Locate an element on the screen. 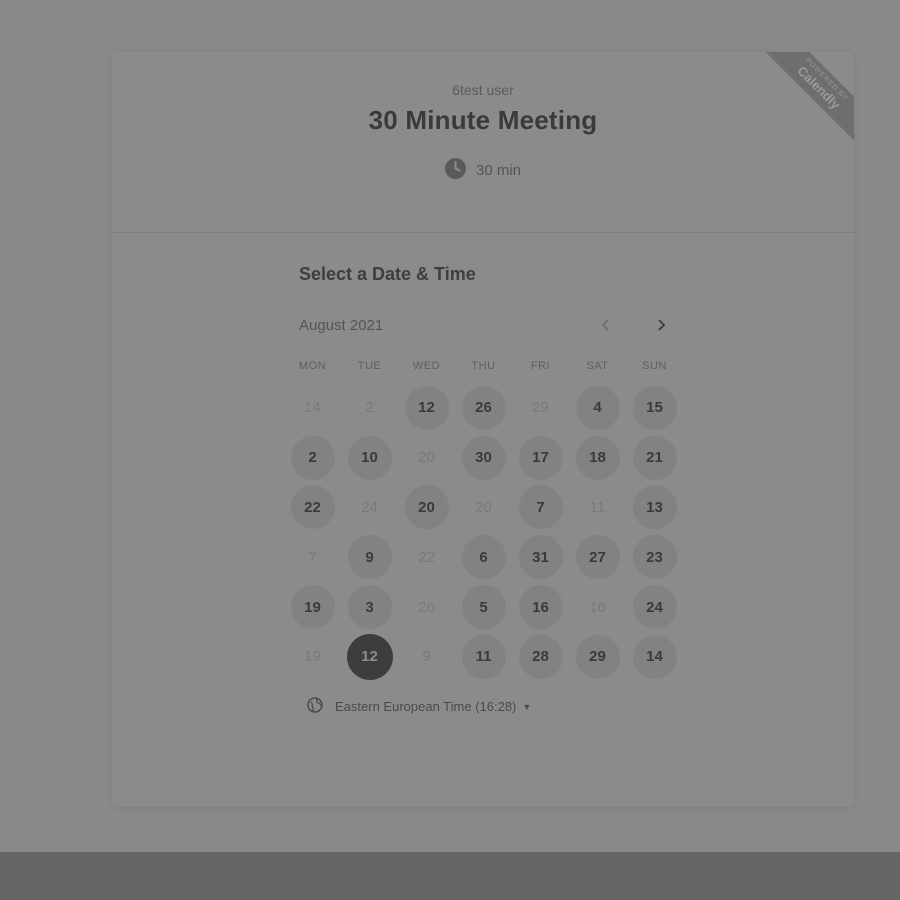 The width and height of the screenshot is (900, 900). calendar-day-unavailable: 2 is located at coordinates (369, 408).